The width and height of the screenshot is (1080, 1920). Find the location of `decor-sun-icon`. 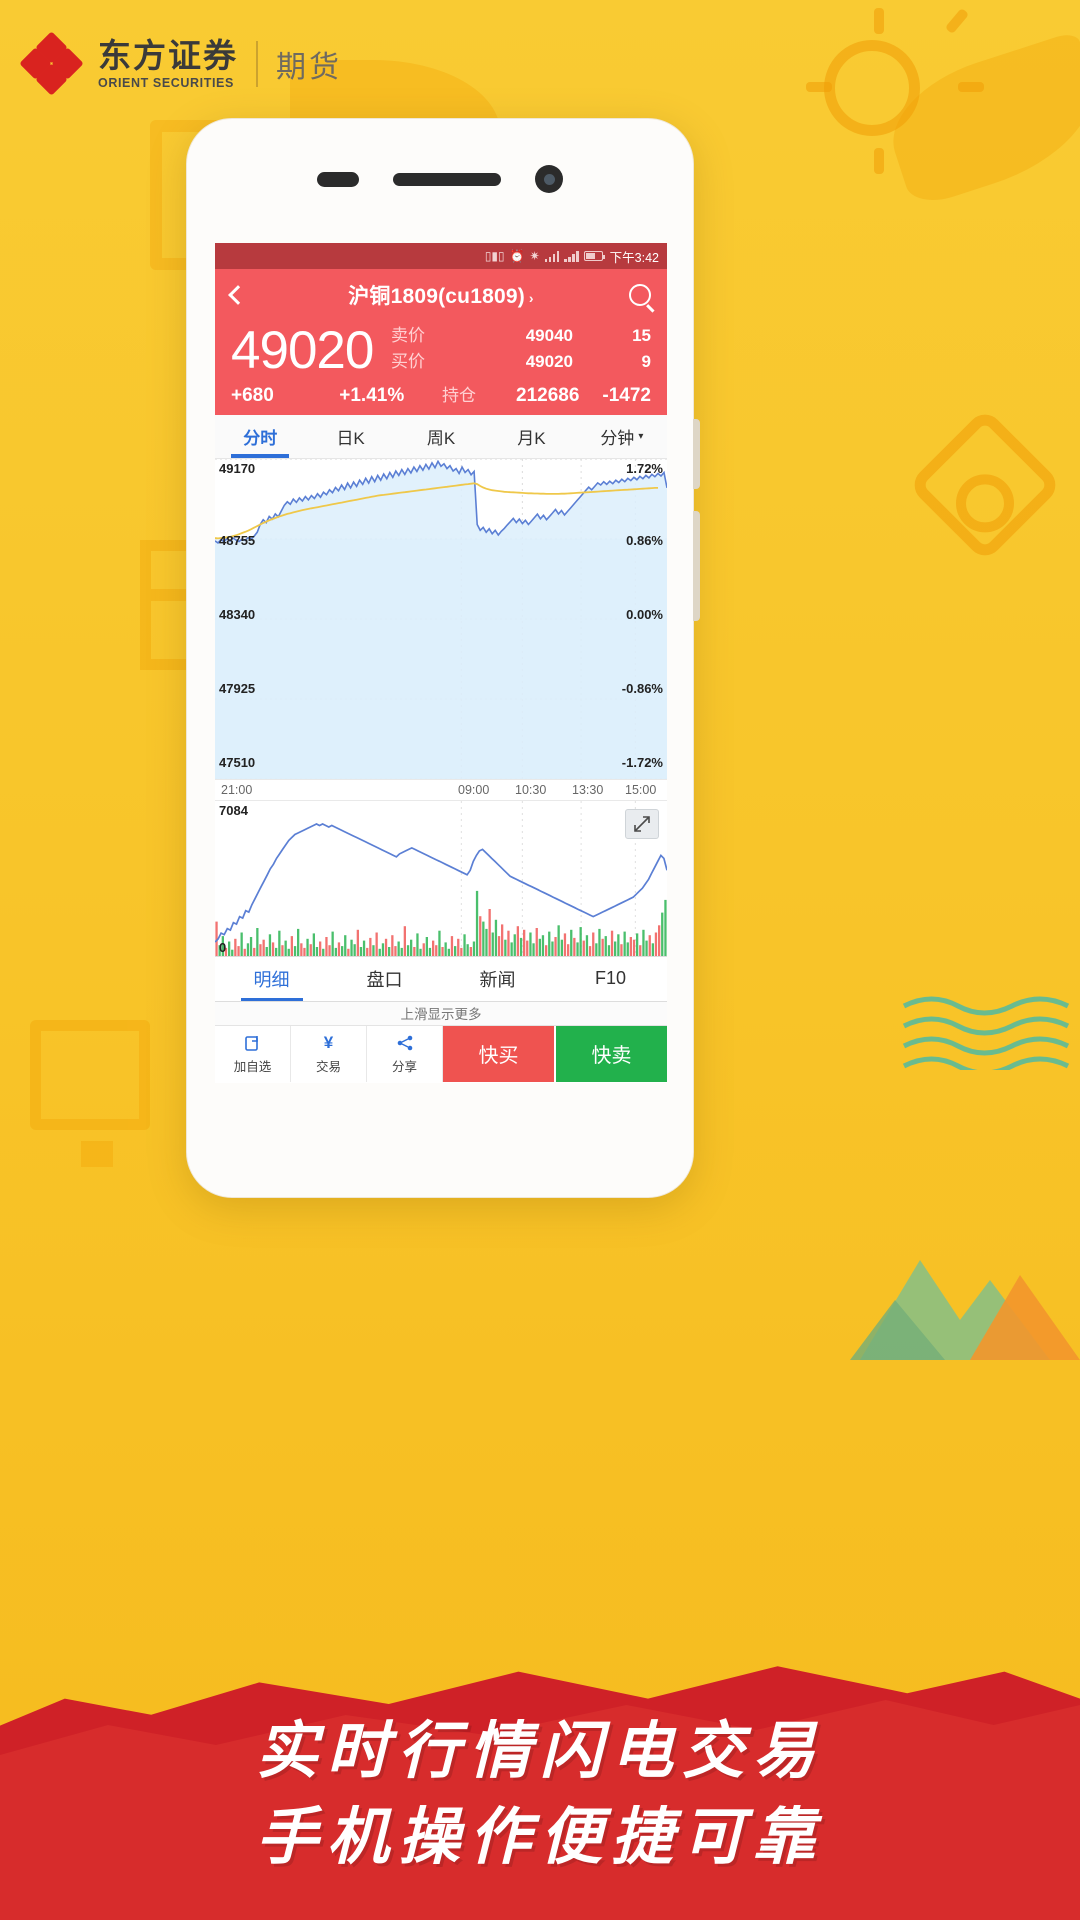

decor-sun-icon is located at coordinates (872, 88).